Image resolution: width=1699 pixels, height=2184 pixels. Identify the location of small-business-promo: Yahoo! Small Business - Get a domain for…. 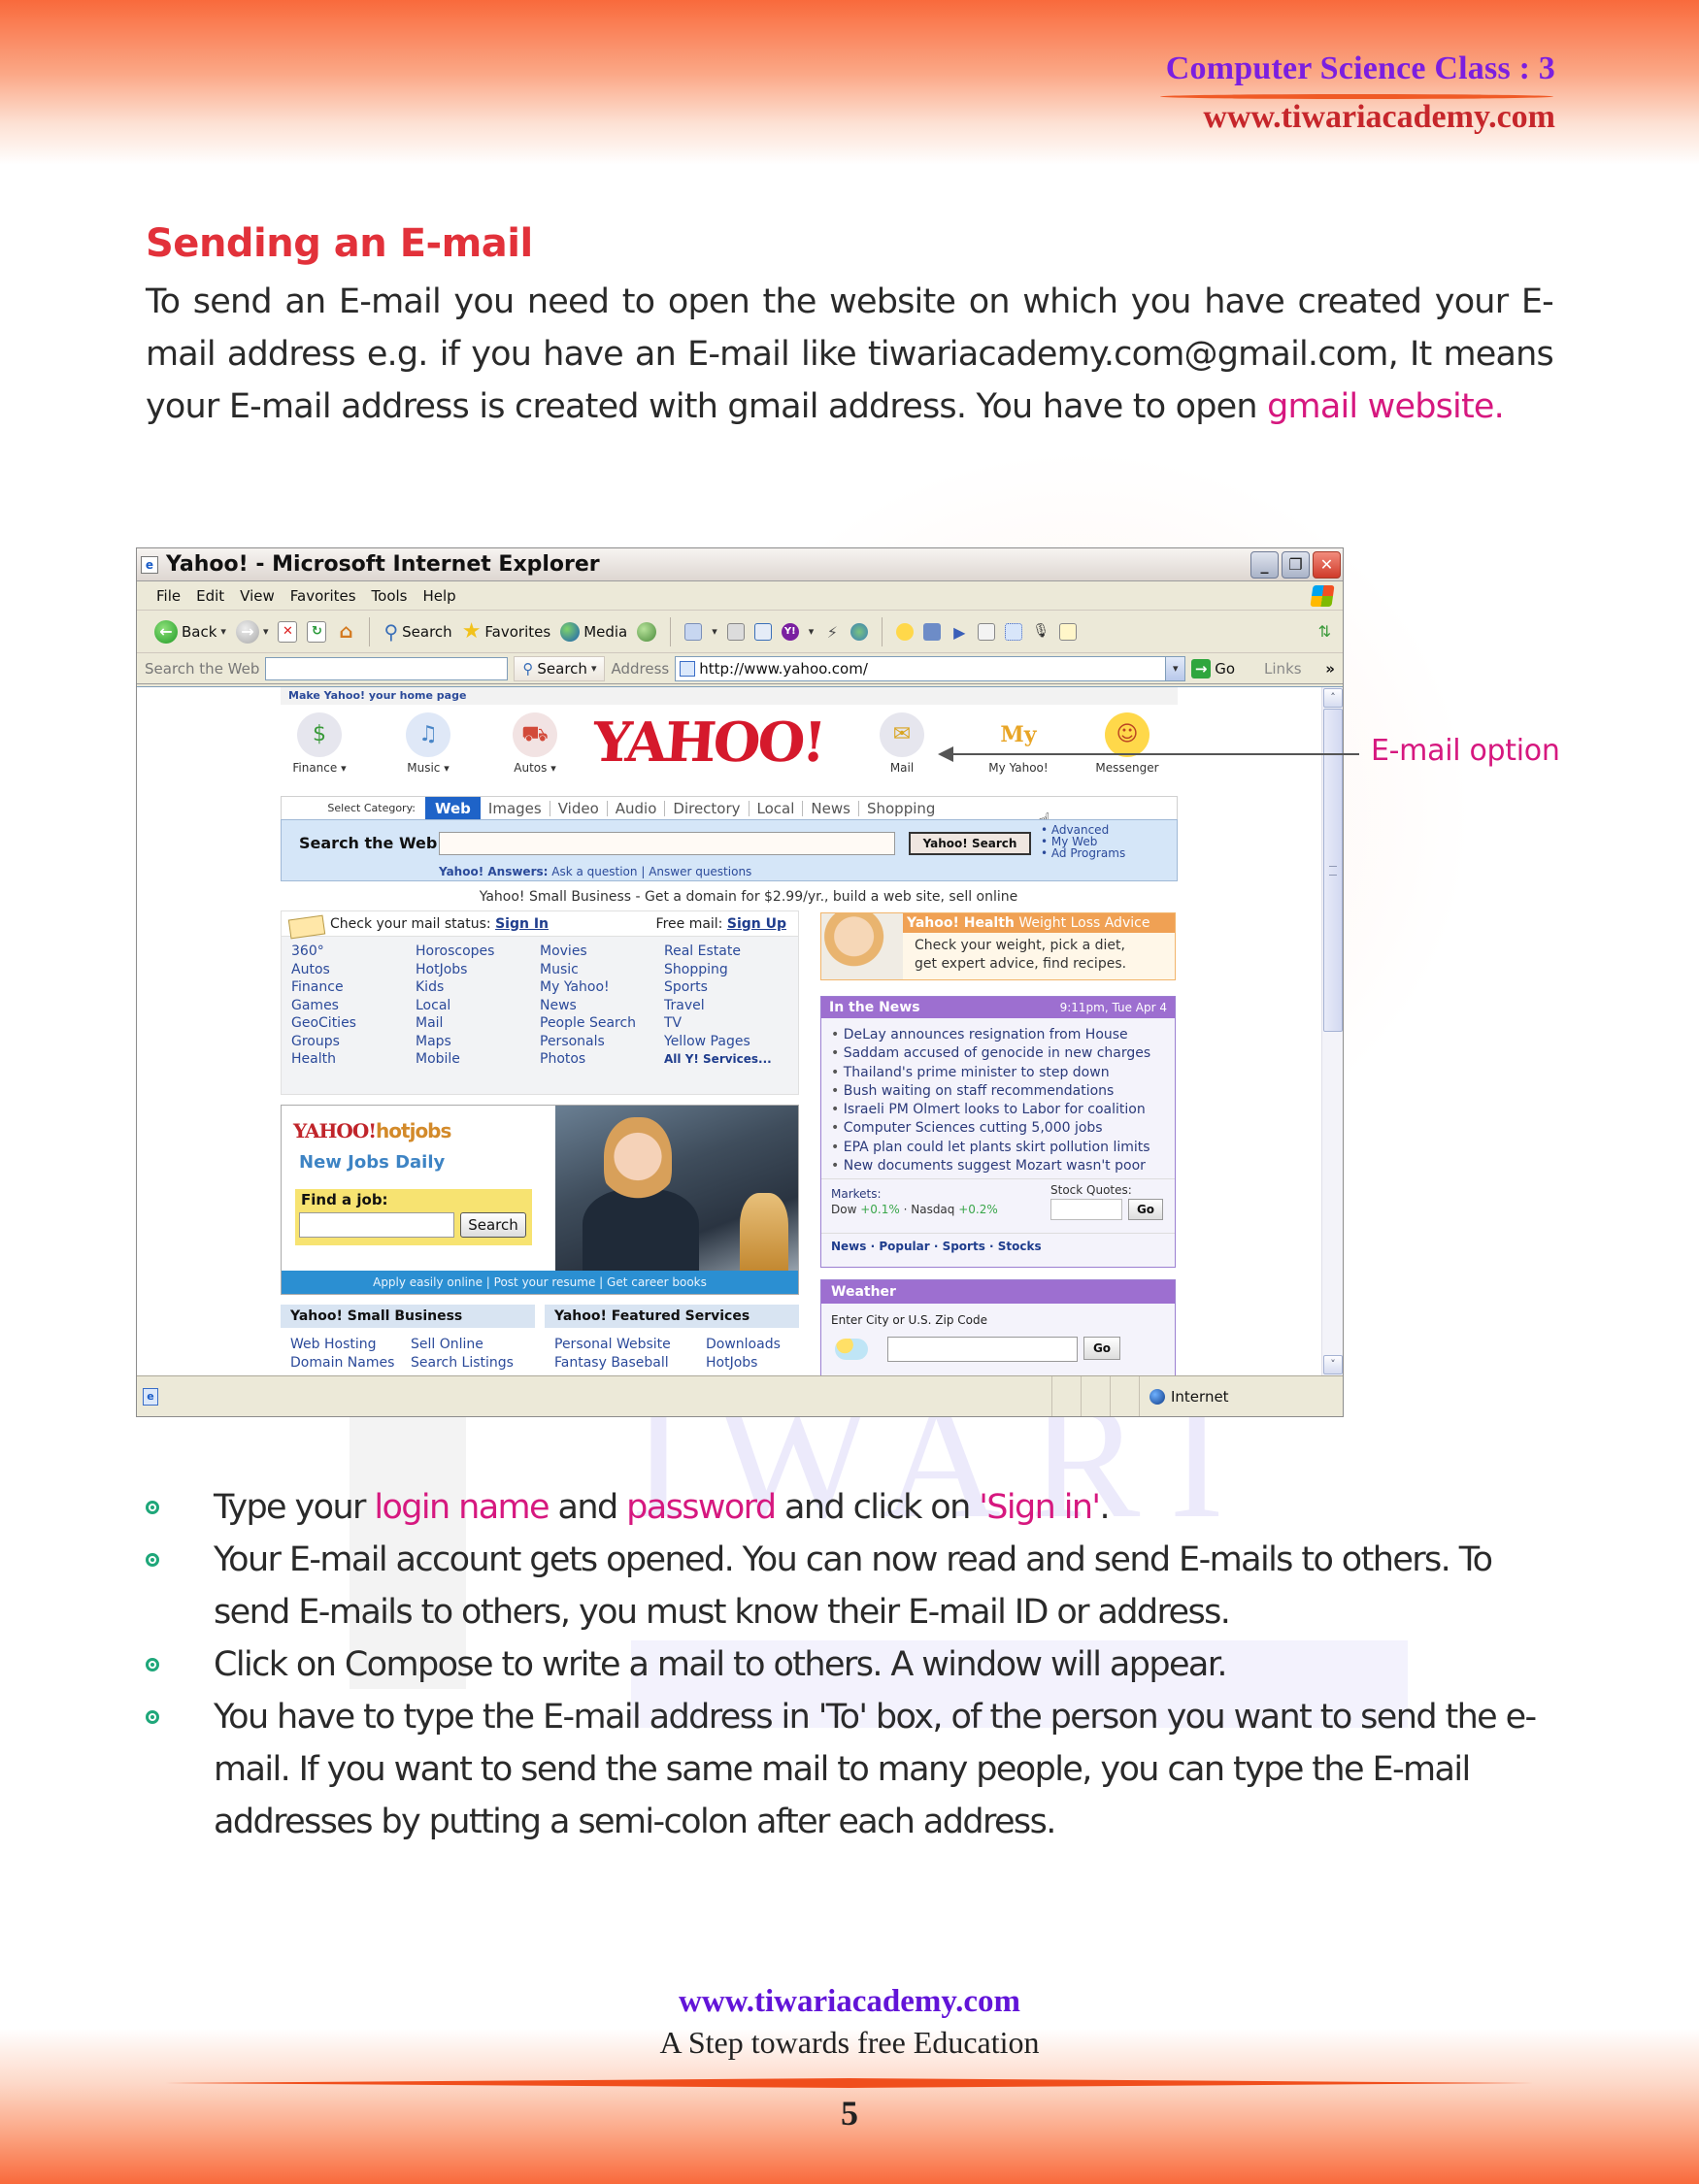
(729, 897).